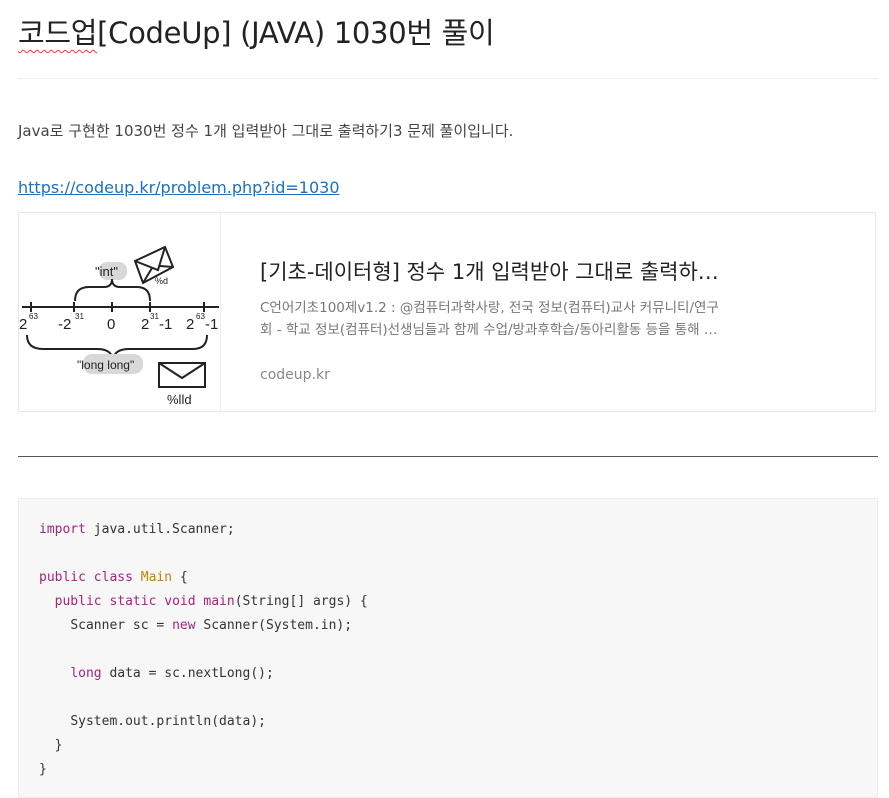 This screenshot has width=889, height=798. What do you see at coordinates (23, 324) in the screenshot?
I see `tick-label-1: 2` at bounding box center [23, 324].